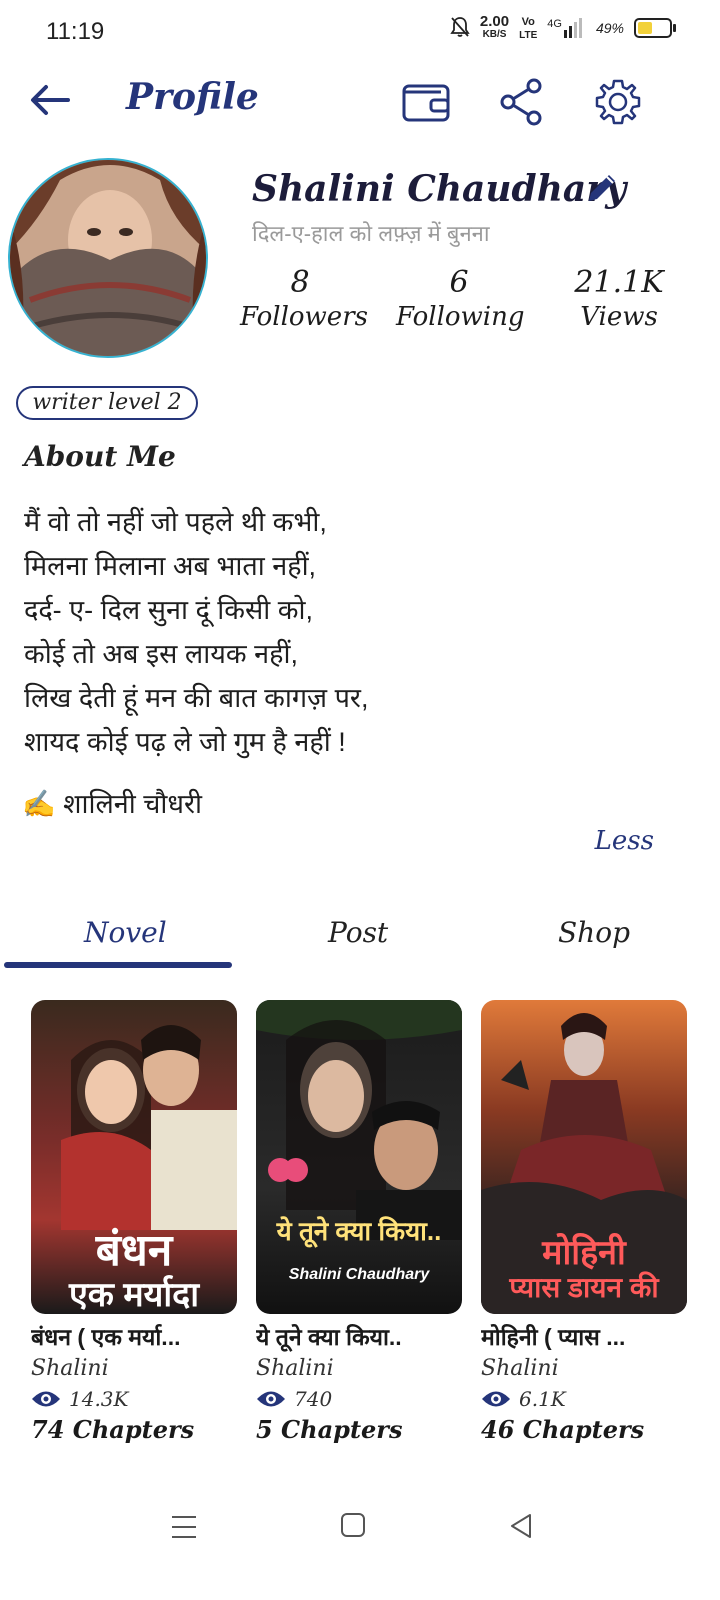  Describe the element at coordinates (125, 932) in the screenshot. I see `tab-novel: Novel` at that location.